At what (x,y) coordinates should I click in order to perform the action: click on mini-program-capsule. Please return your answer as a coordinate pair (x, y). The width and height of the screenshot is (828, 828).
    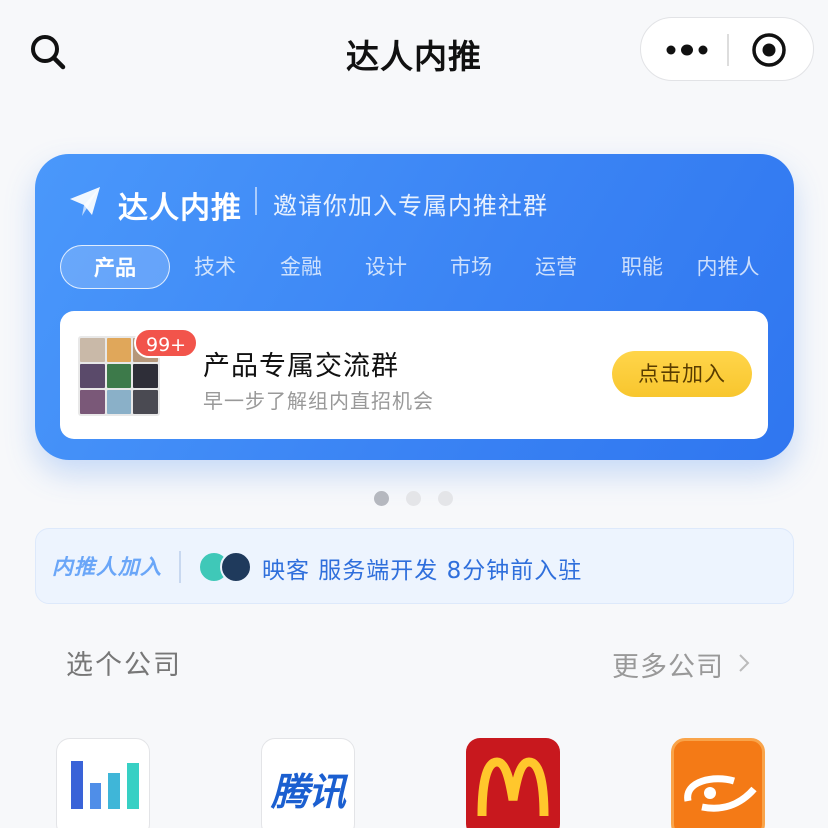
    Looking at the image, I should click on (727, 49).